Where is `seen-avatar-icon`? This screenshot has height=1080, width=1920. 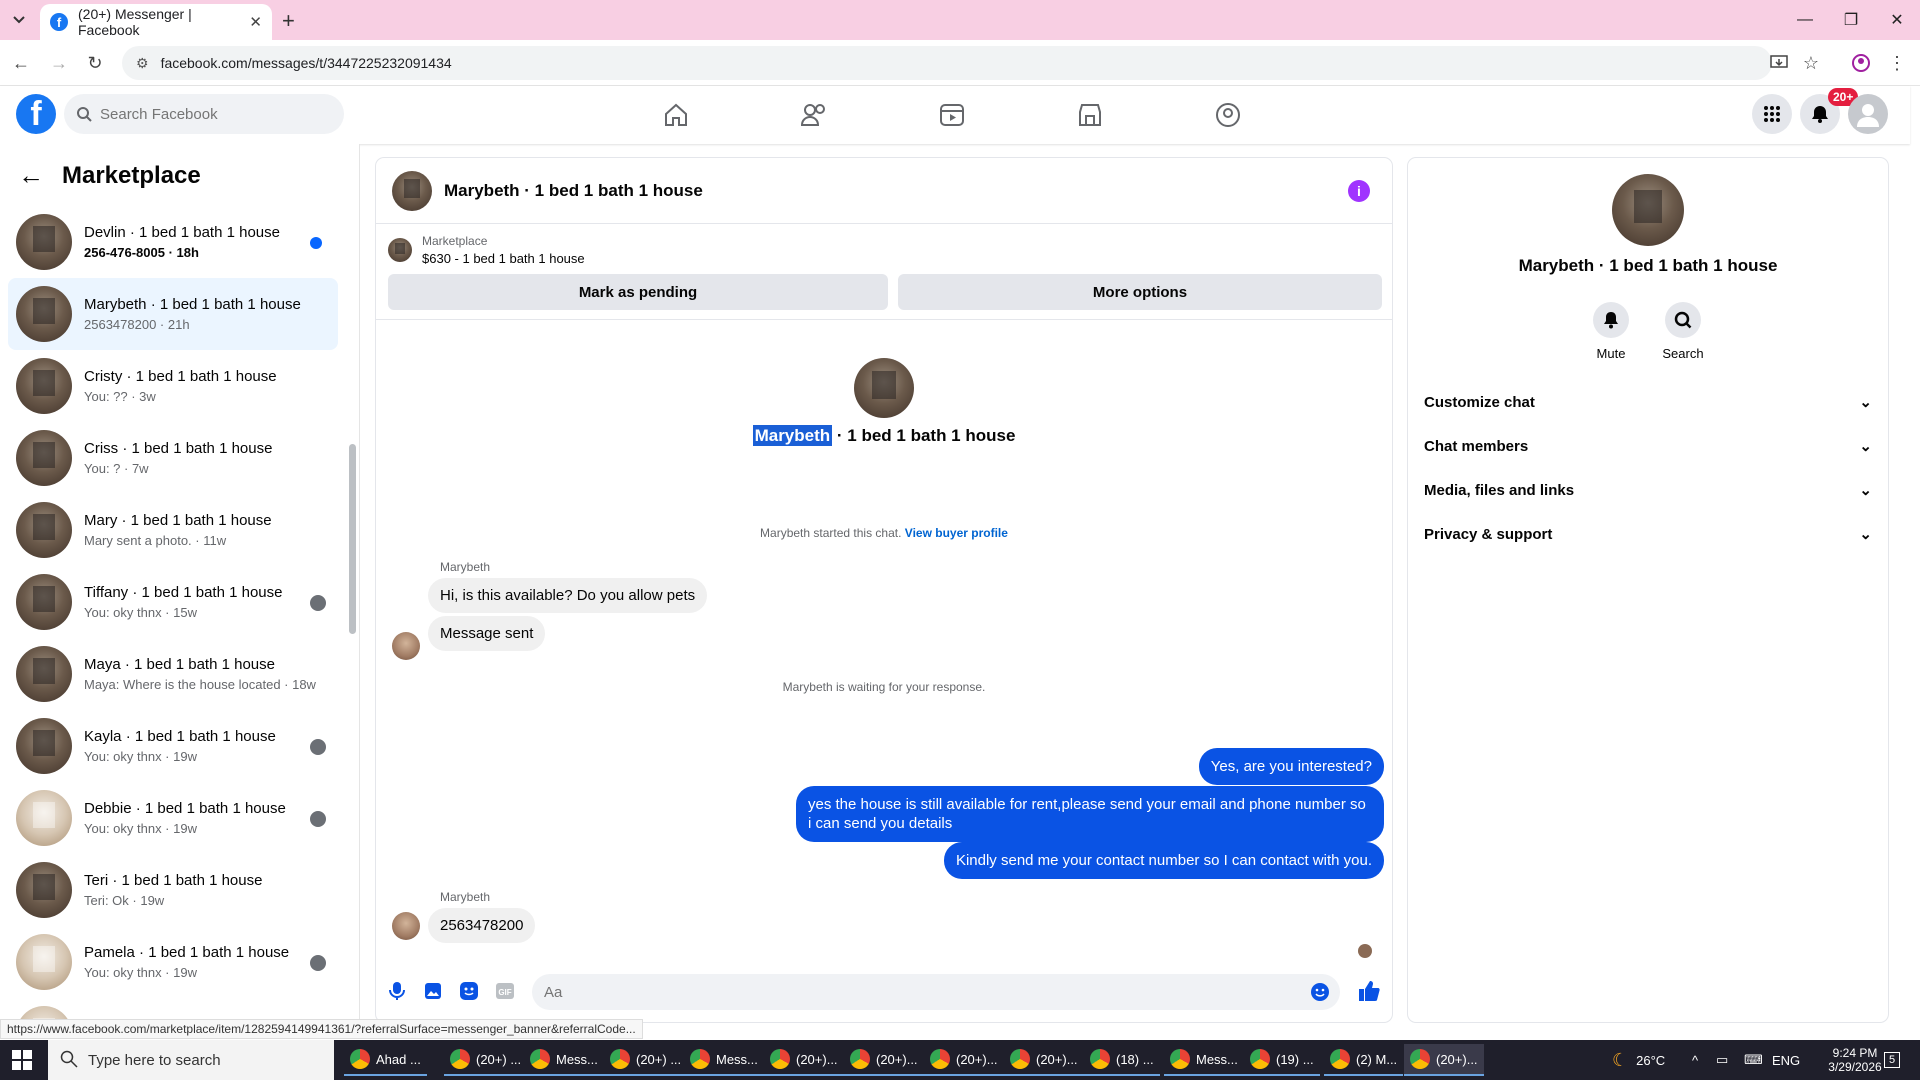
seen-avatar-icon is located at coordinates (318, 747).